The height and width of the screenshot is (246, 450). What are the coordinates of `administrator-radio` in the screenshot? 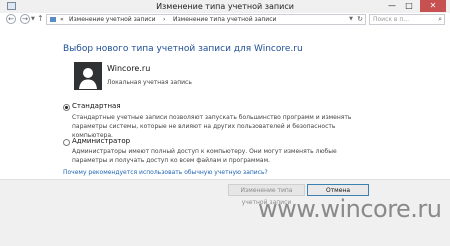 It's located at (66, 142).